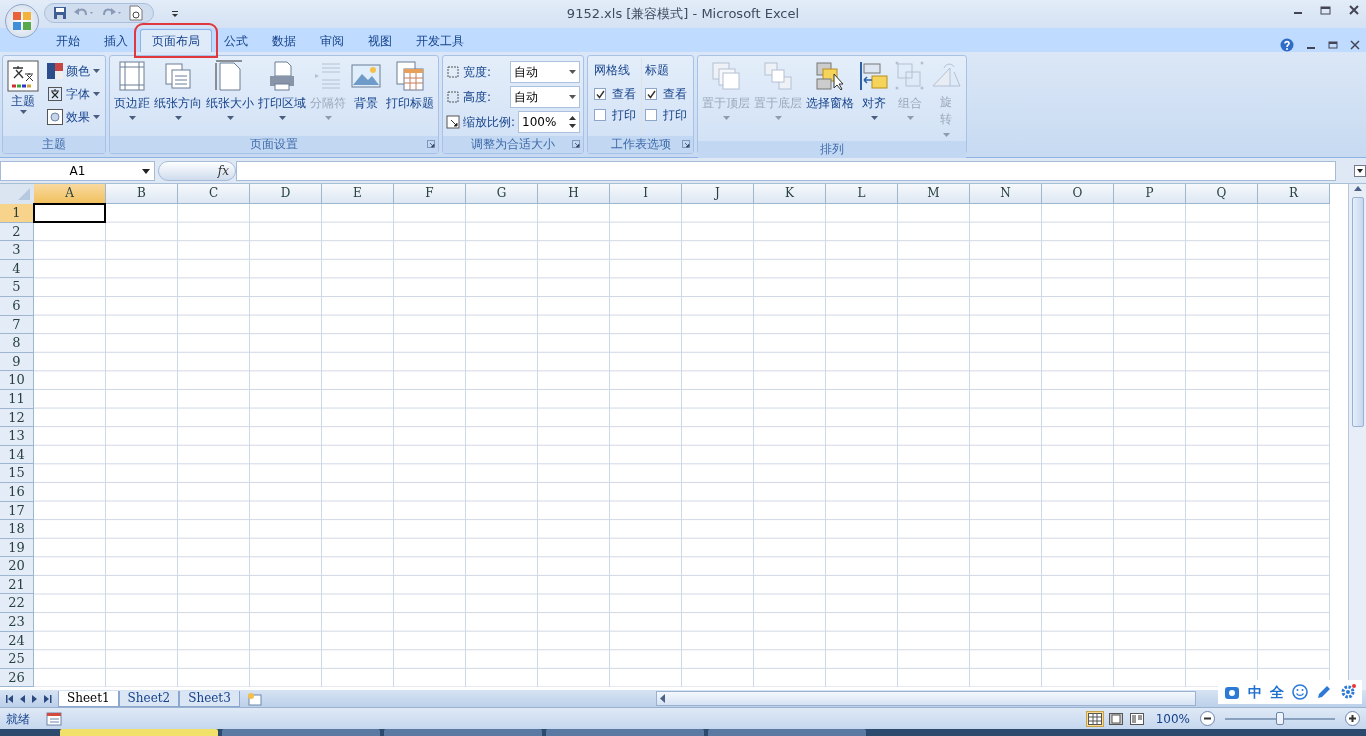 This screenshot has height=736, width=1366. I want to click on input-mode-toggle: 中, so click(1255, 692).